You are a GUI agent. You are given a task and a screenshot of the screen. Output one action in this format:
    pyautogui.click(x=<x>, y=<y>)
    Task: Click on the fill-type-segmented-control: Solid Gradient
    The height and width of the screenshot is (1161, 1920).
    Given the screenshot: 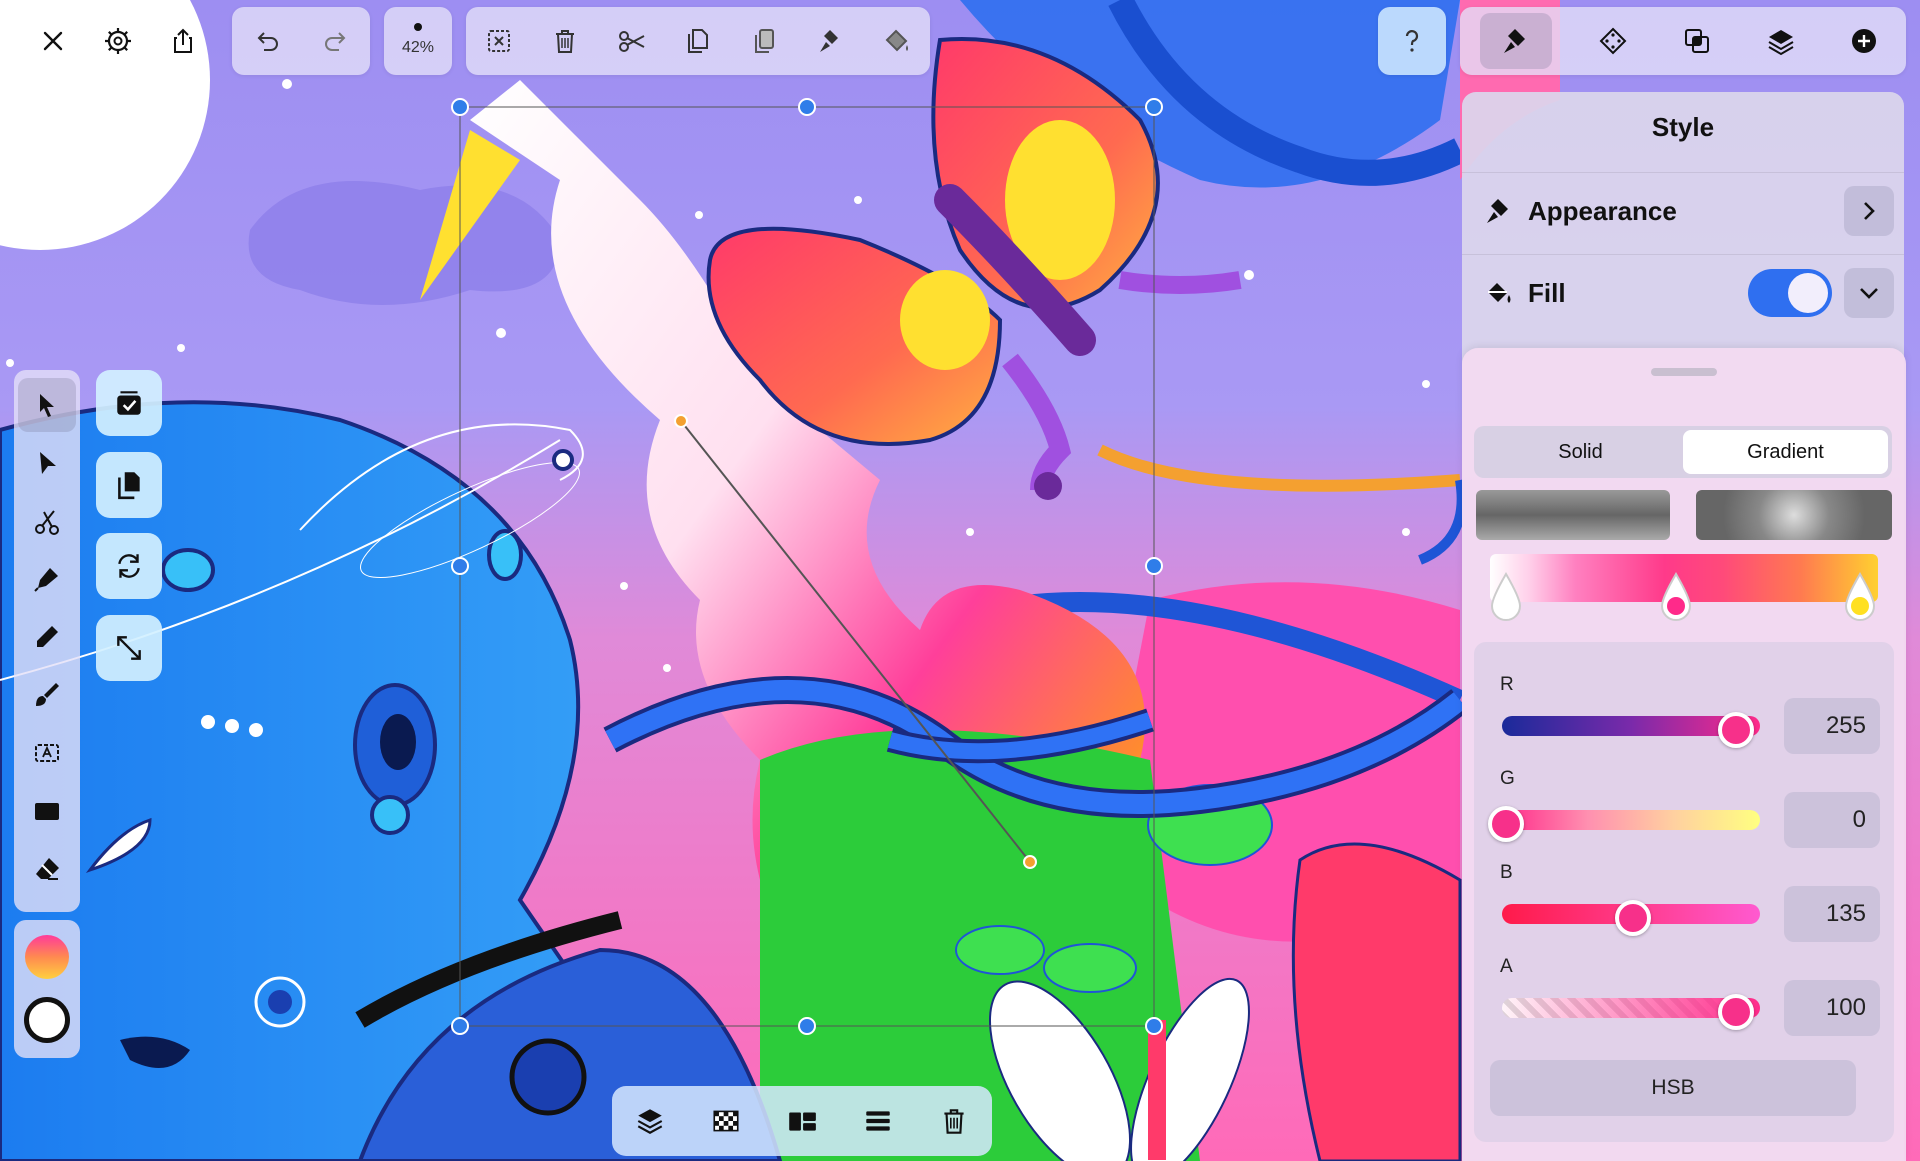 What is the action you would take?
    pyautogui.click(x=1683, y=452)
    